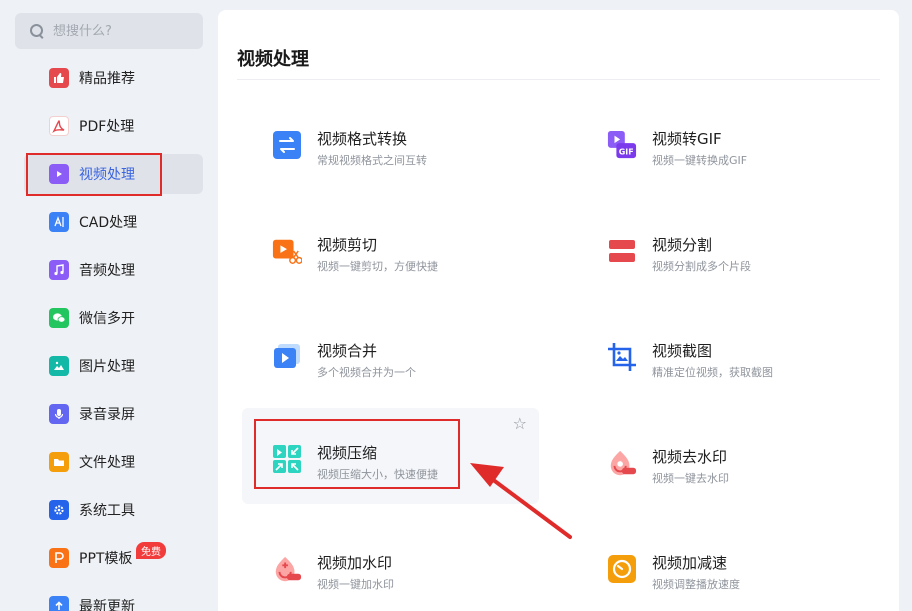 The width and height of the screenshot is (912, 611). What do you see at coordinates (690, 563) in the screenshot?
I see `tool-title: 视频加减速` at bounding box center [690, 563].